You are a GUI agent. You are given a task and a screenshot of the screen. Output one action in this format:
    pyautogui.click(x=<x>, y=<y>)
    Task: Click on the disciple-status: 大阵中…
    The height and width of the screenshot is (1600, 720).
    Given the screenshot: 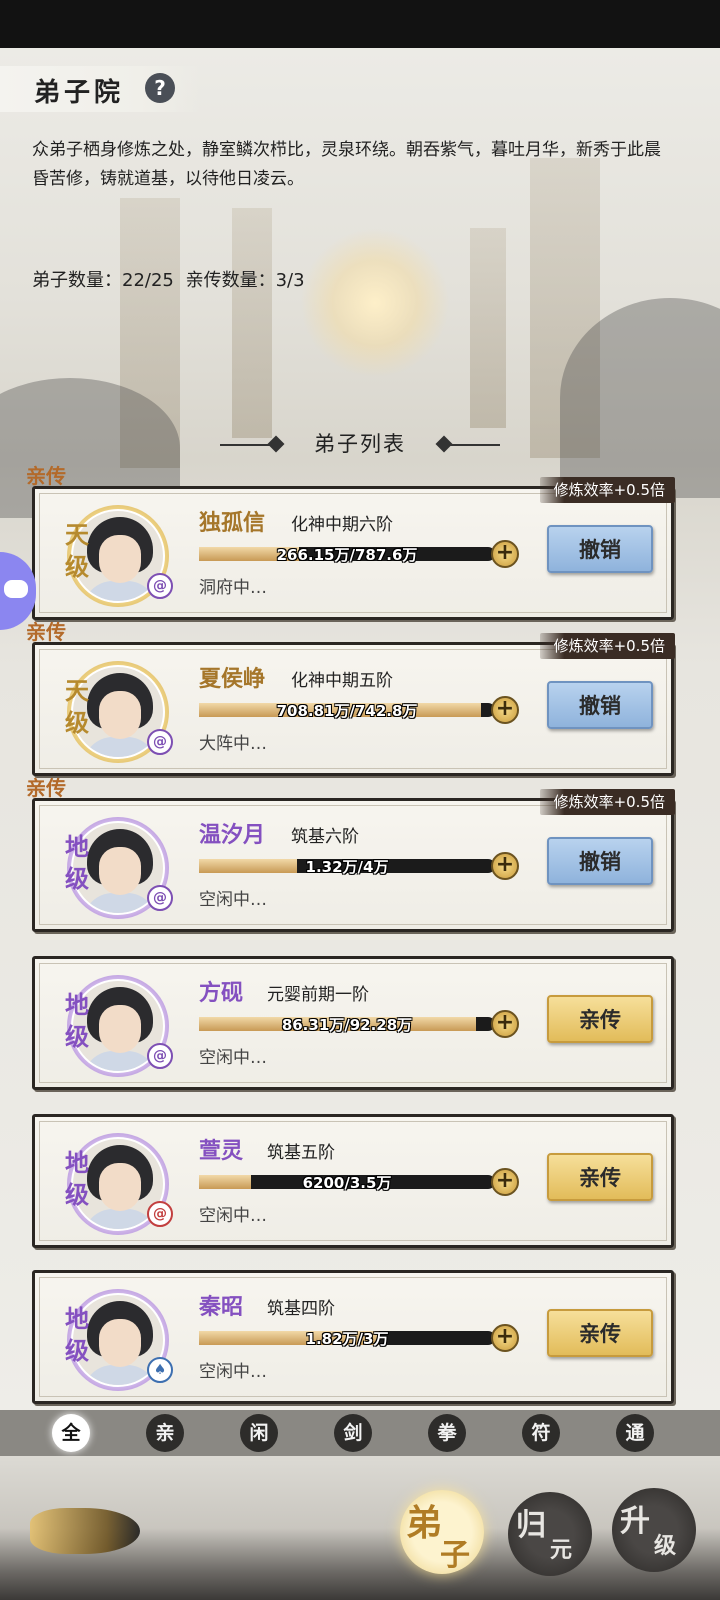 What is the action you would take?
    pyautogui.click(x=233, y=744)
    